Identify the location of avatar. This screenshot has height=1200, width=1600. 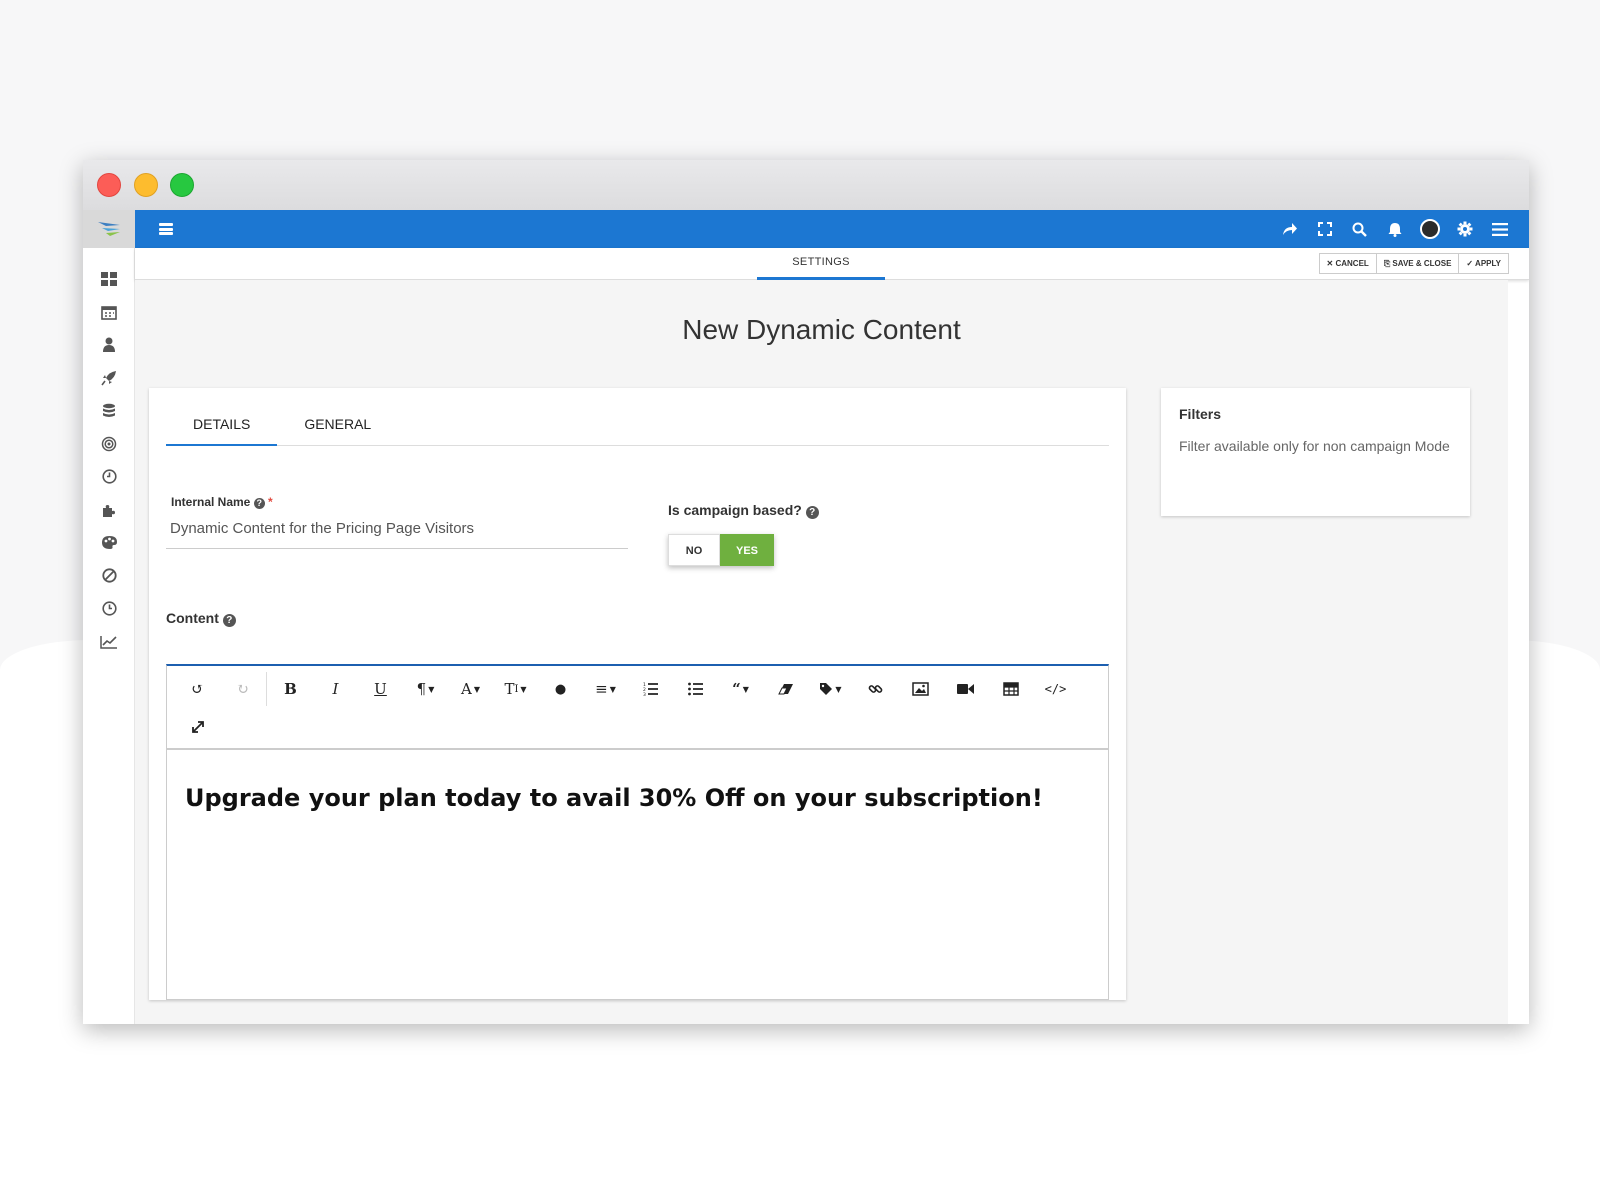
(1429, 229).